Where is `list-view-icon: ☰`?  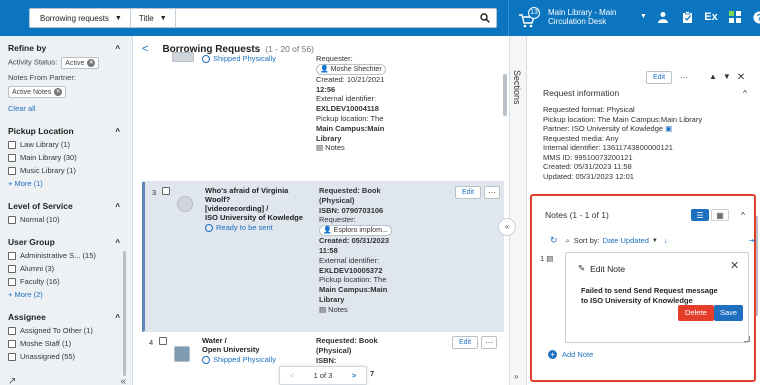
list-view-icon: ☰ is located at coordinates (700, 215).